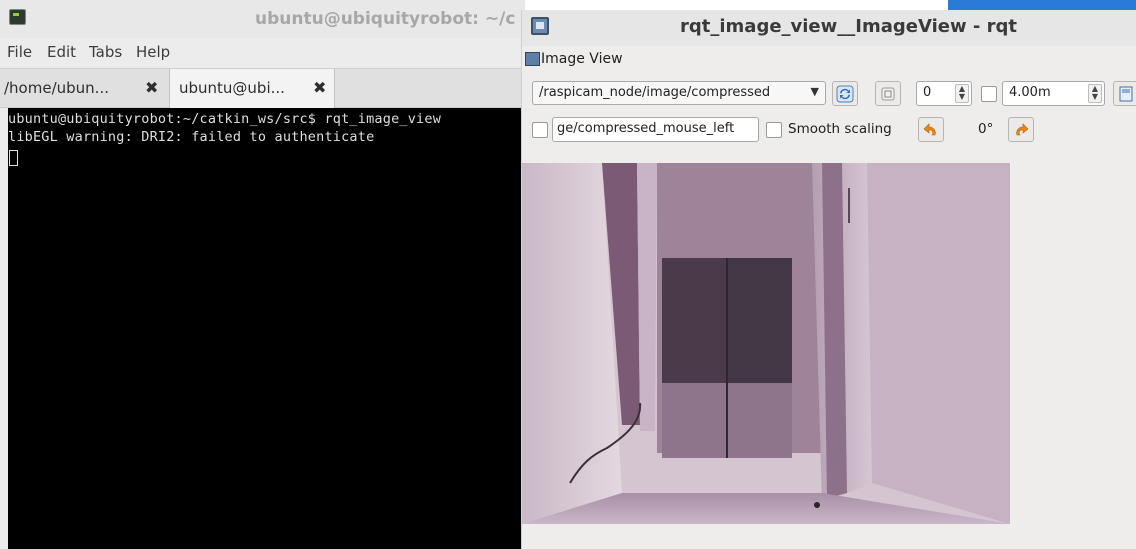 The height and width of the screenshot is (549, 1136). Describe the element at coordinates (540, 130) in the screenshot. I see `publish-mouse-checkbox` at that location.